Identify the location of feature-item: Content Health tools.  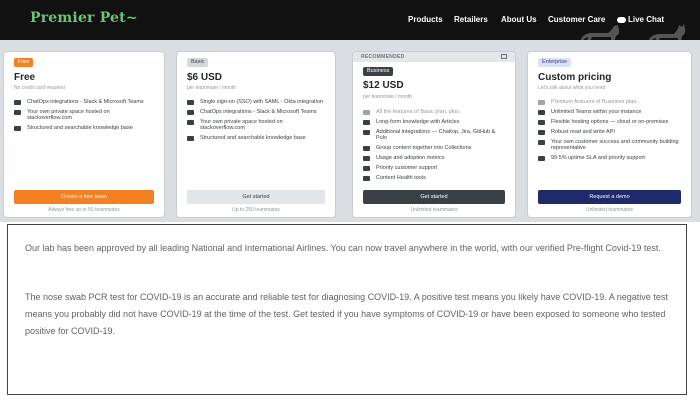
(435, 178).